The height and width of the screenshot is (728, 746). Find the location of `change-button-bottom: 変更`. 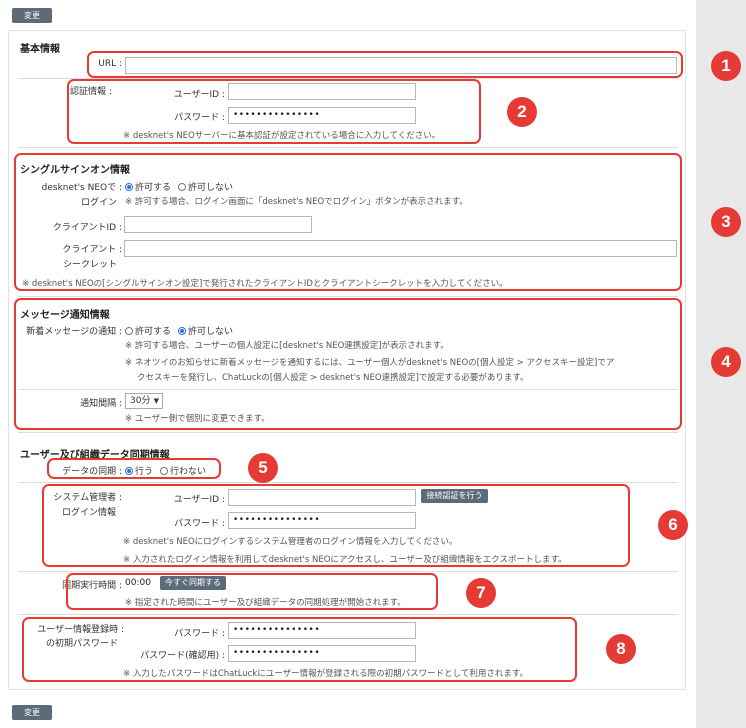

change-button-bottom: 変更 is located at coordinates (32, 712).